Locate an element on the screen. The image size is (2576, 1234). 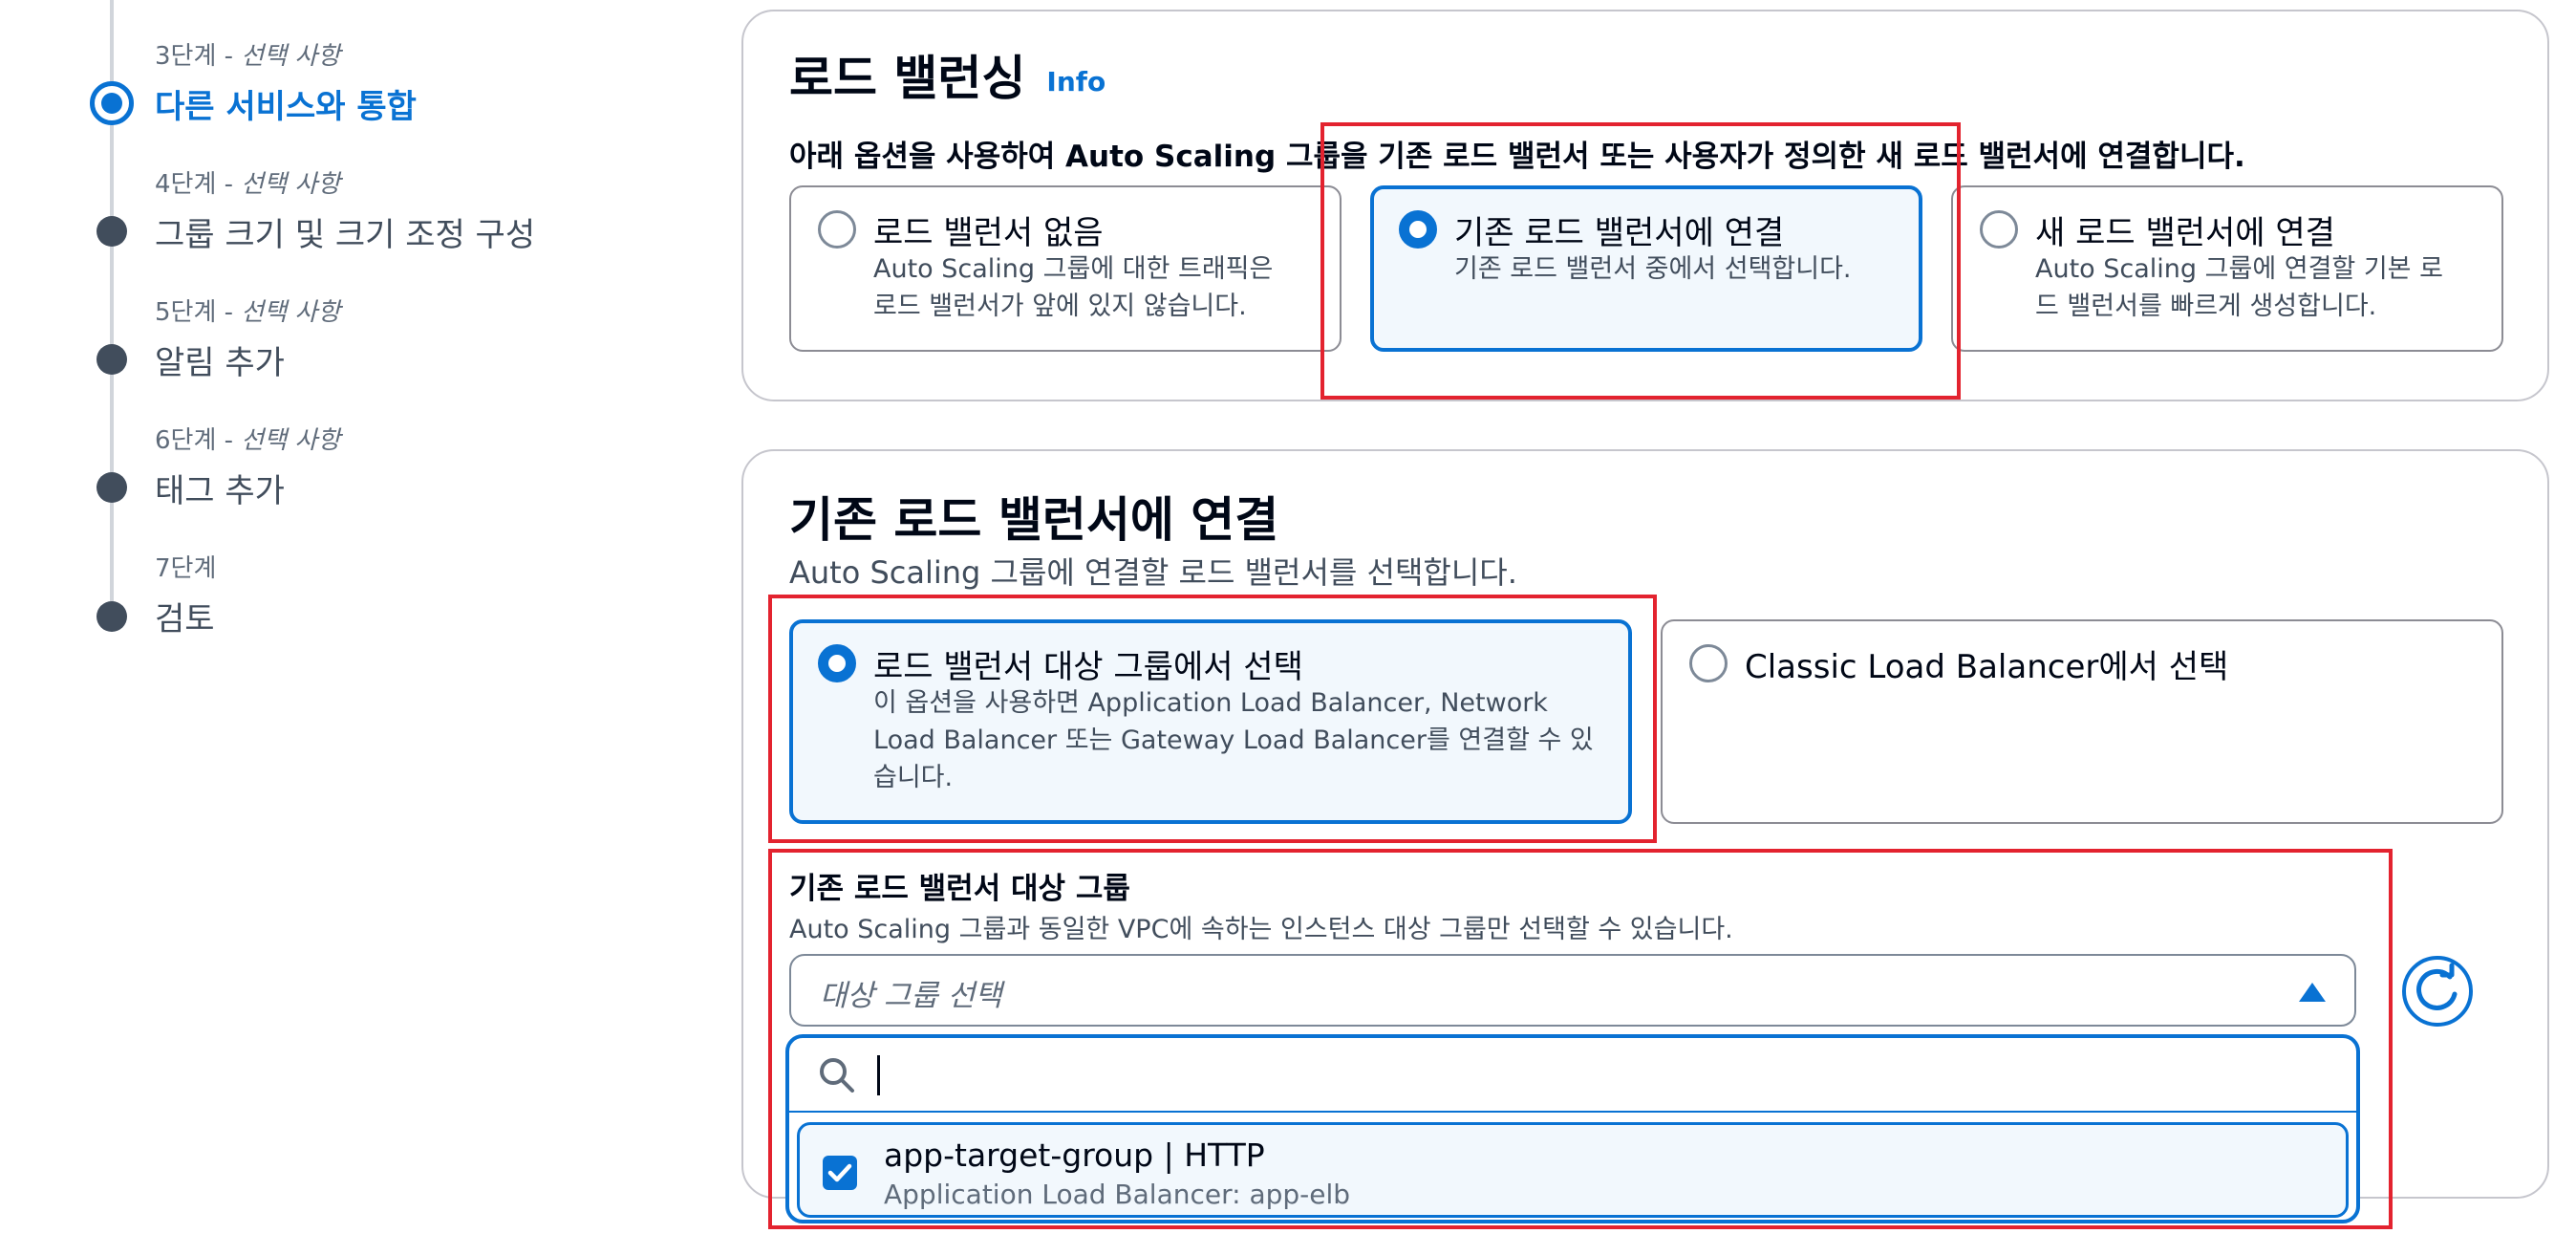
refresh-icon is located at coordinates (2437, 986).